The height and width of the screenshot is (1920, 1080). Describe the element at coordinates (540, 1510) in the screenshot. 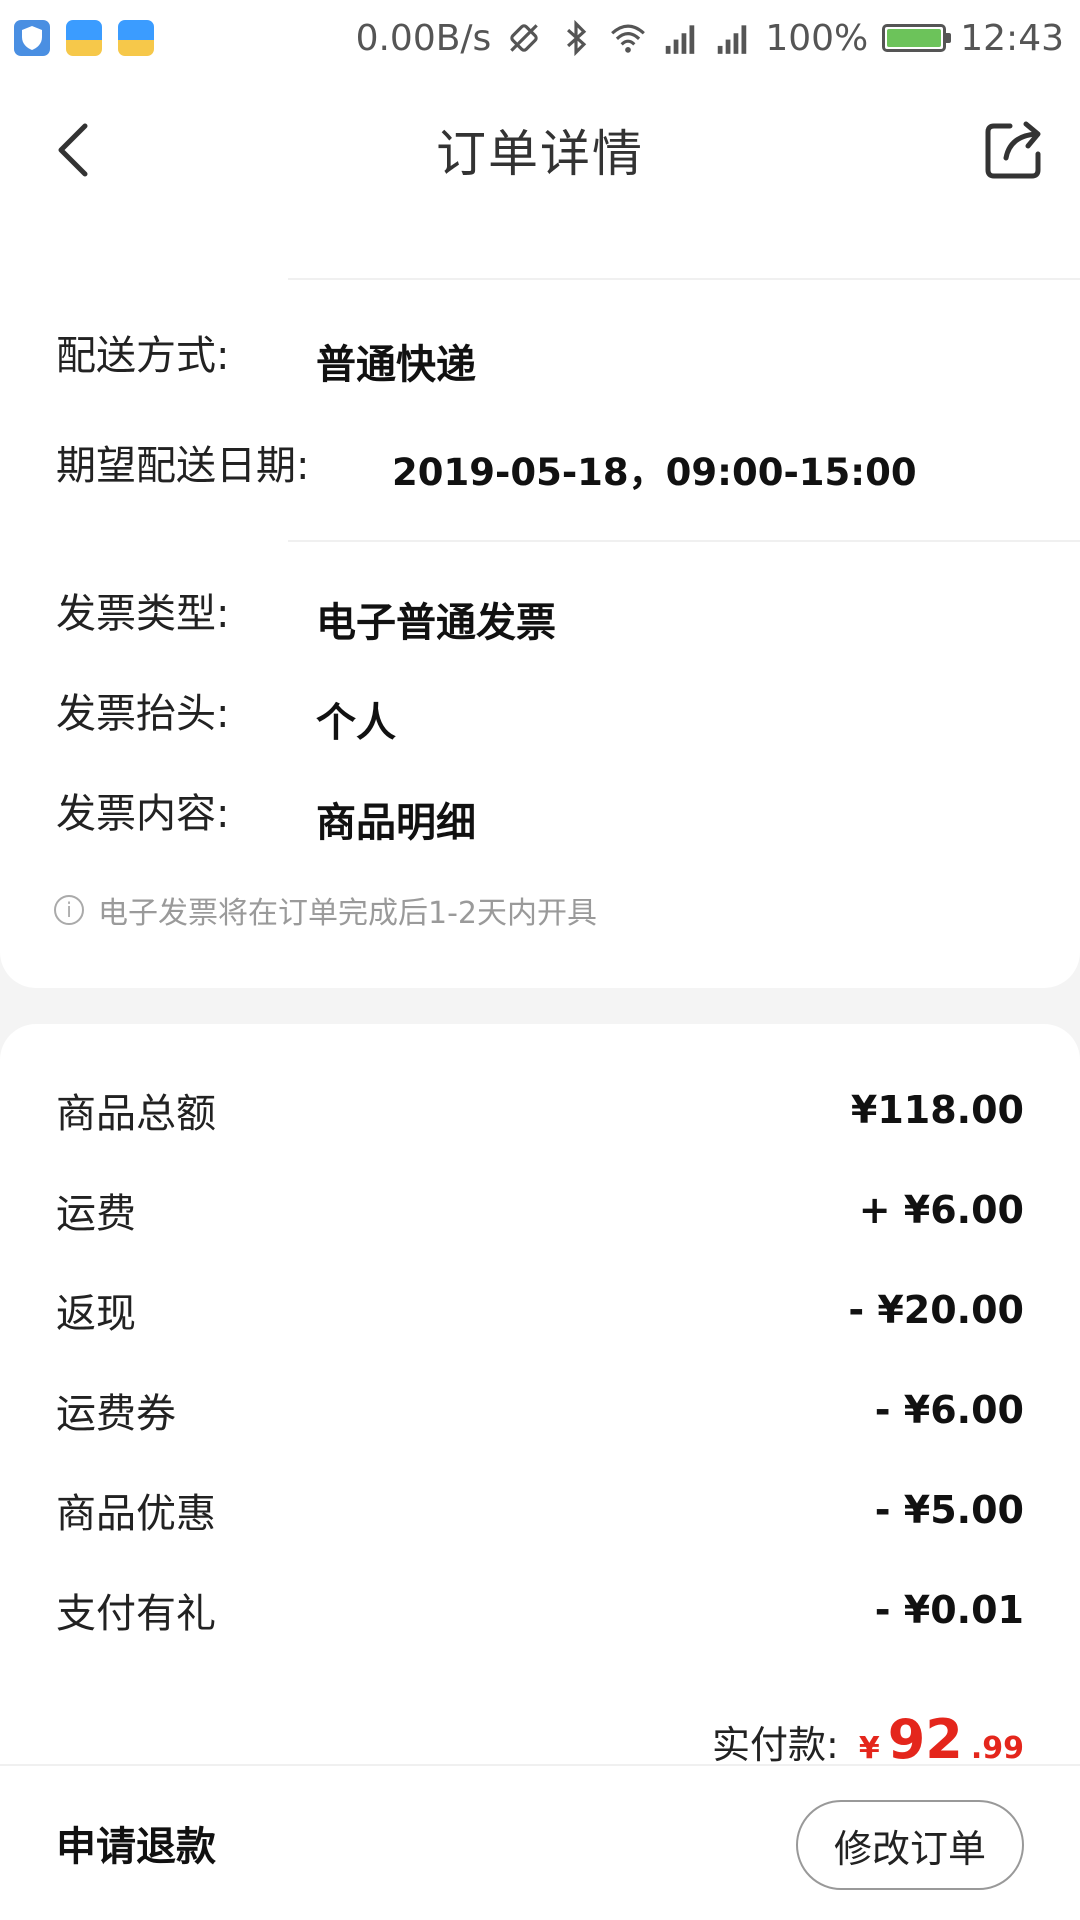

I see `fee-row: 商品优惠 - ¥5.00` at that location.